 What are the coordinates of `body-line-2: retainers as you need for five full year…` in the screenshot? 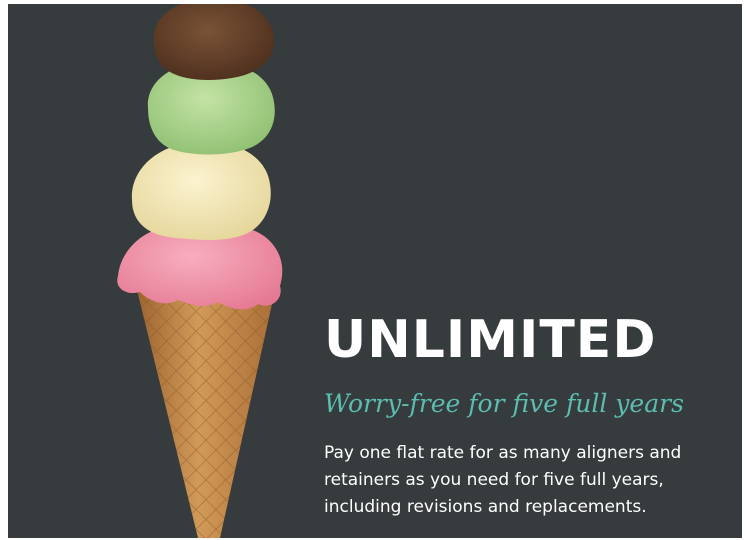 It's located at (494, 480).